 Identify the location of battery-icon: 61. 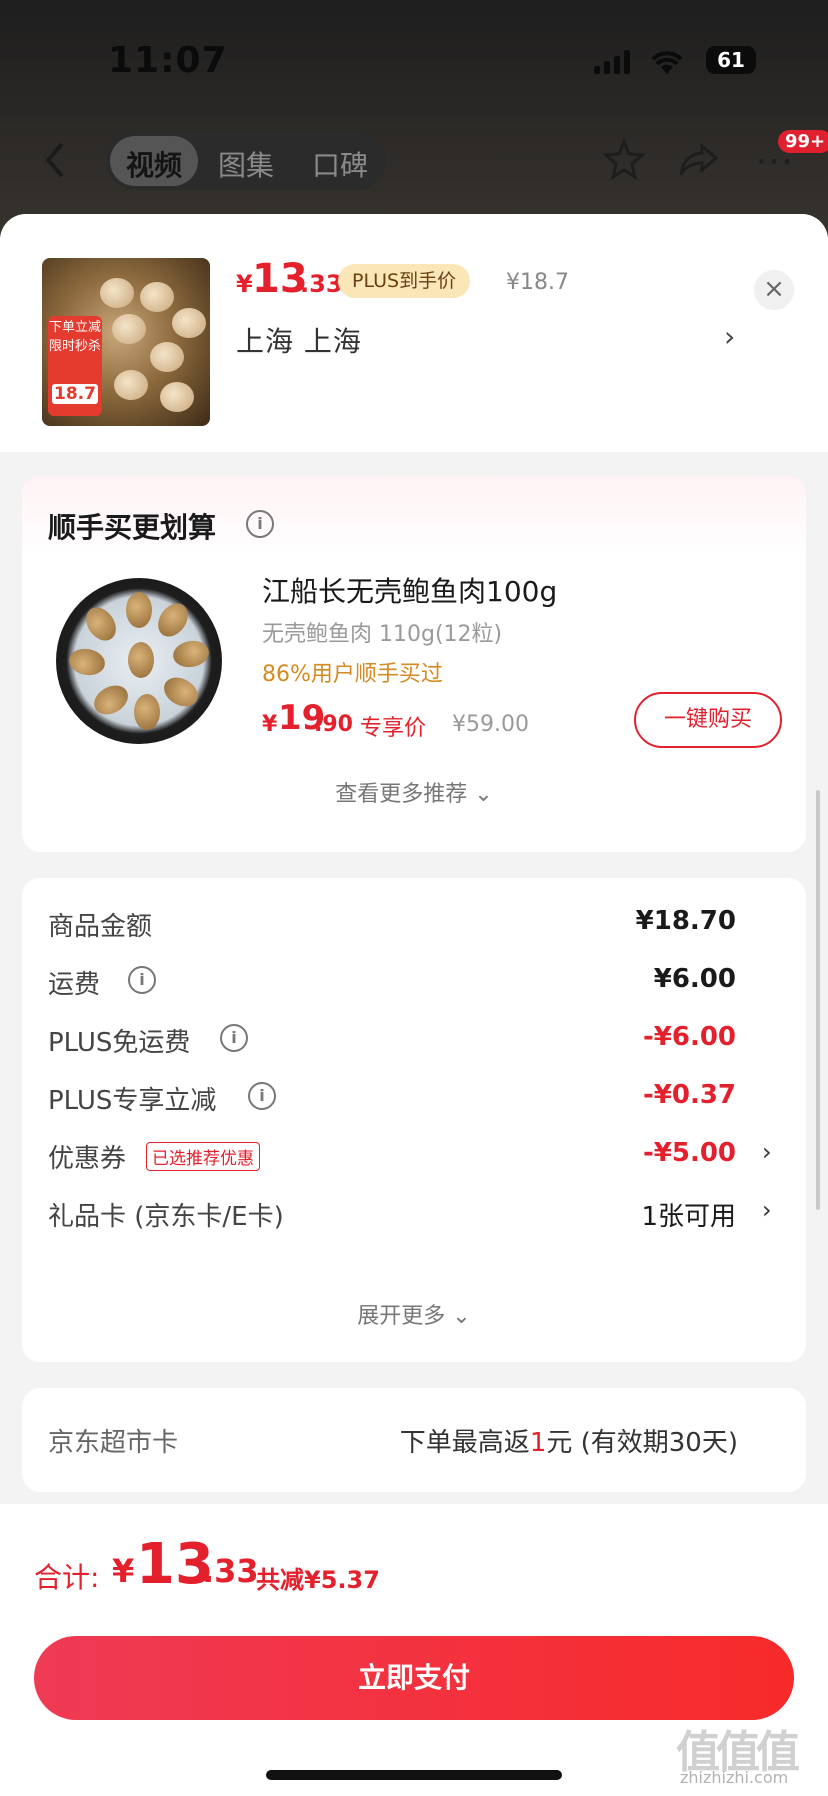
(731, 60).